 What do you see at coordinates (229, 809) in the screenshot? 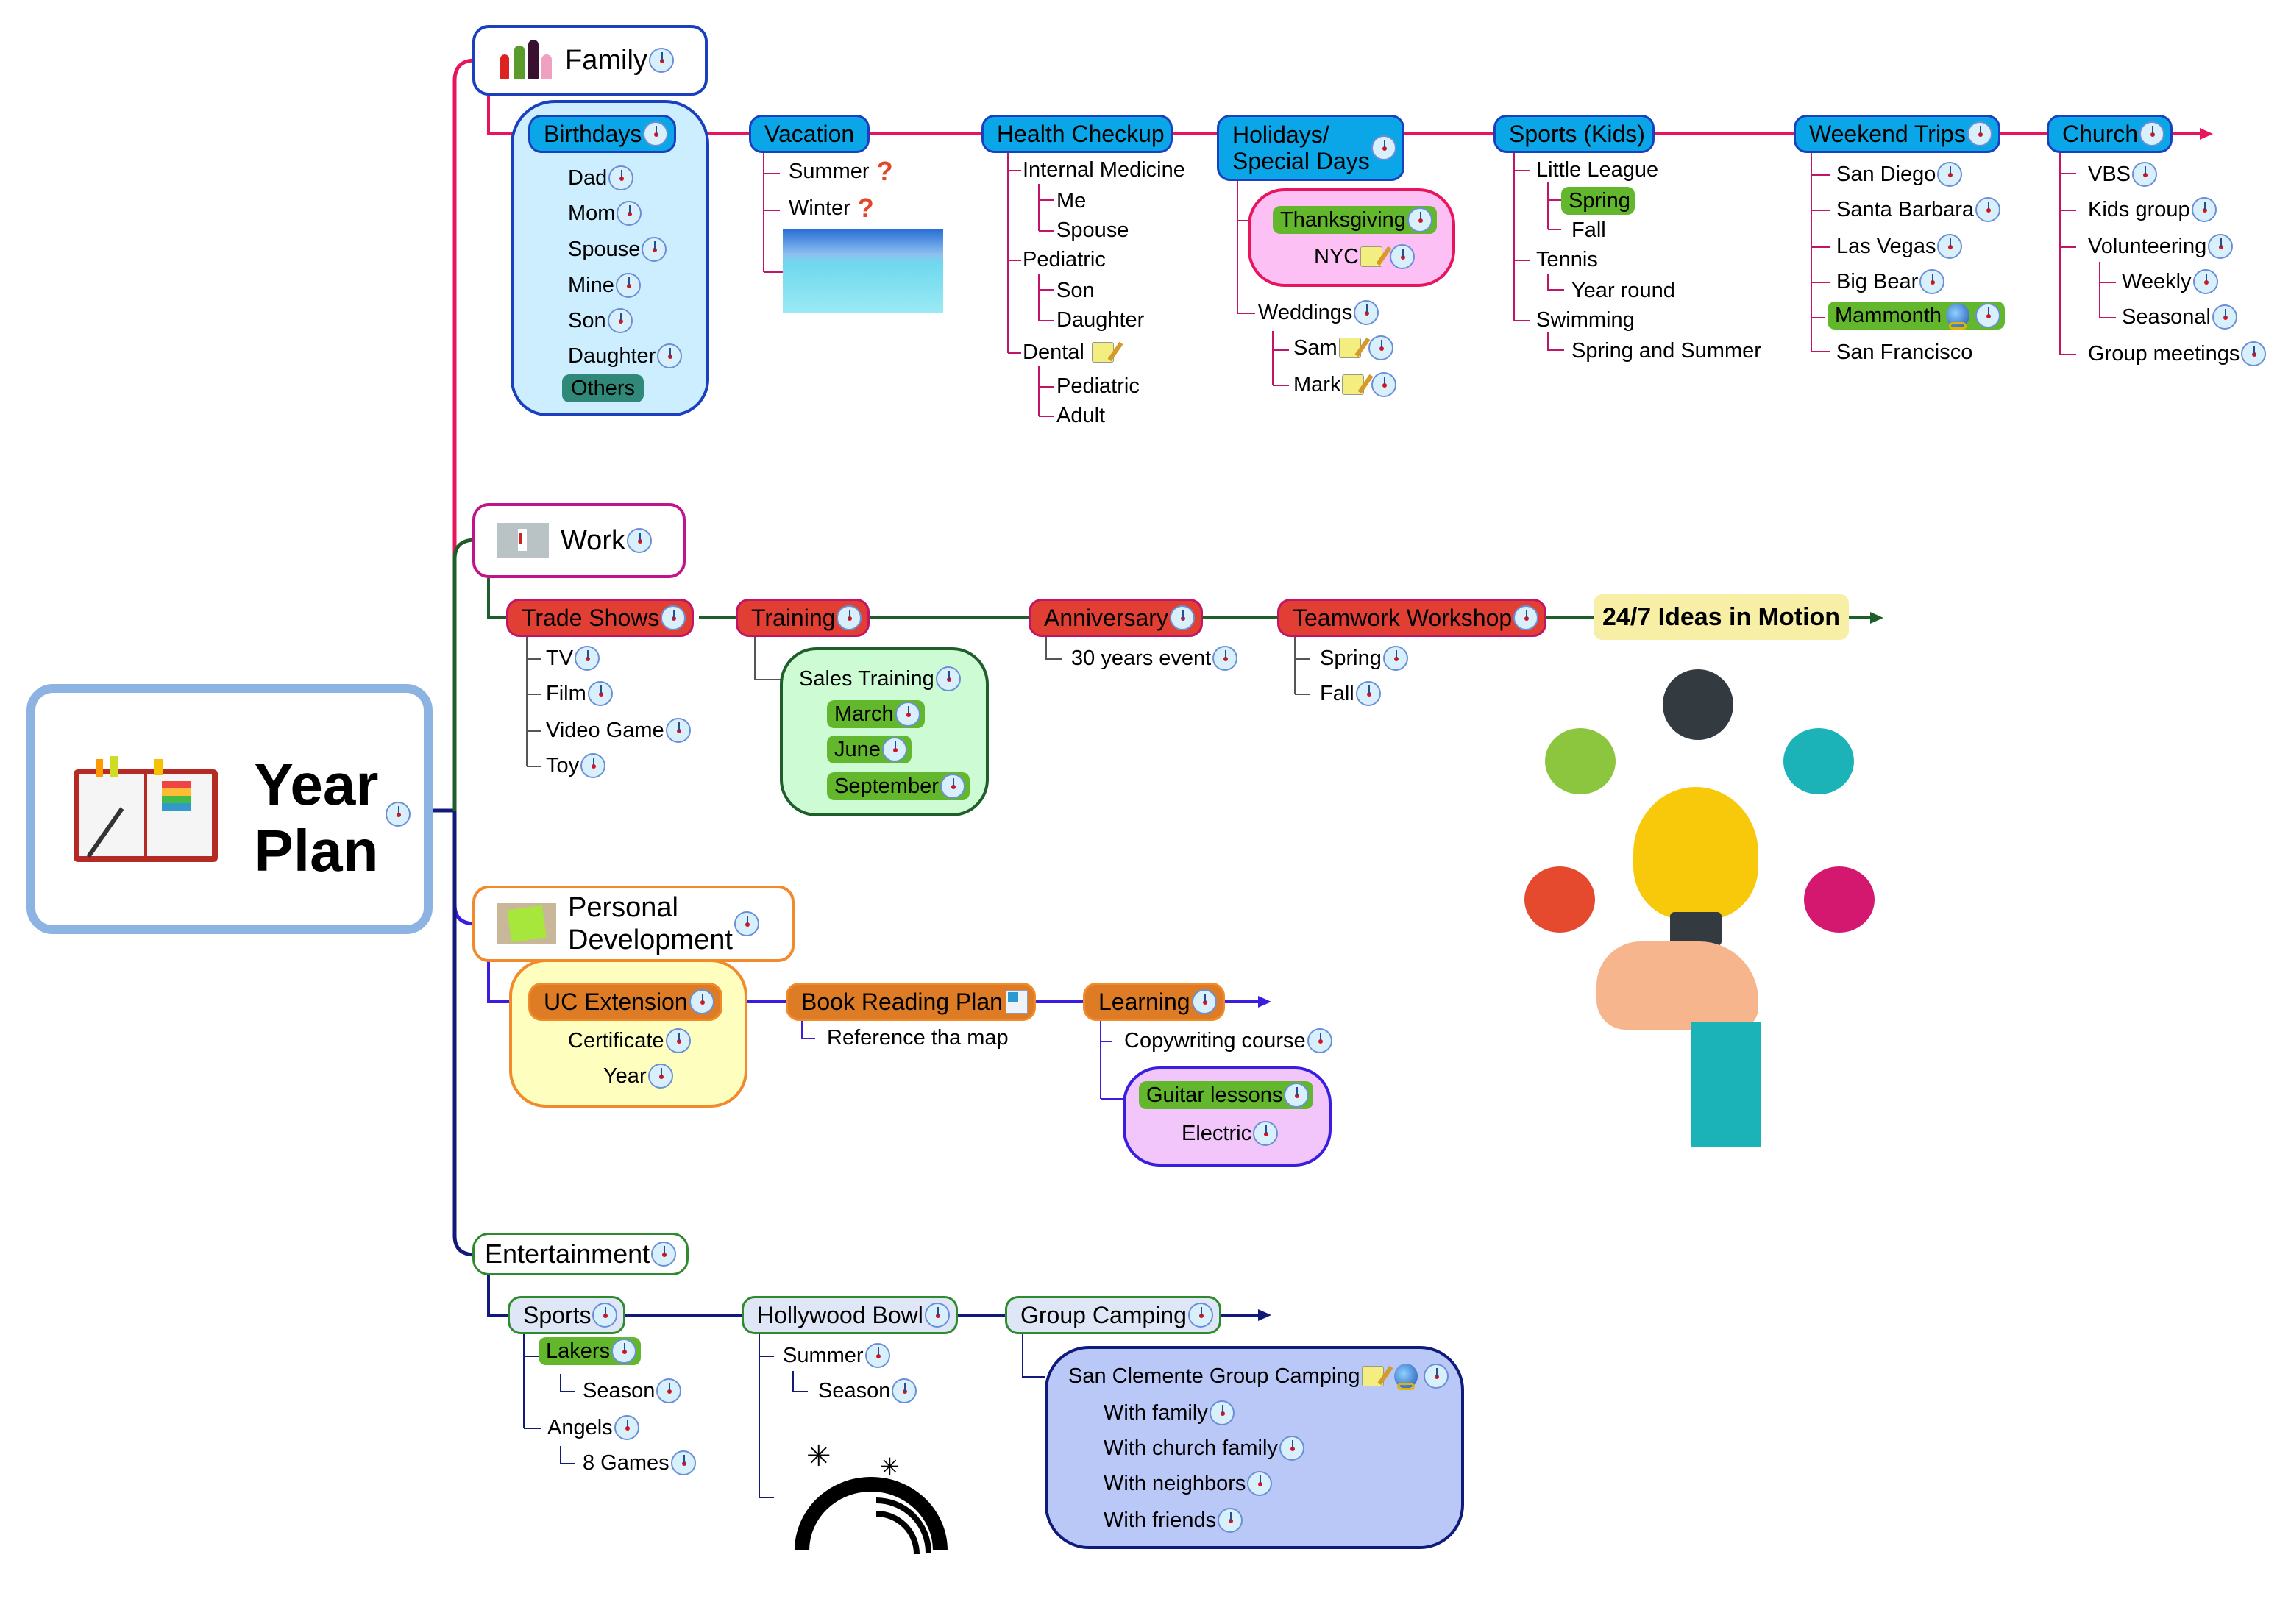
I see `central-topic: Year Plan` at bounding box center [229, 809].